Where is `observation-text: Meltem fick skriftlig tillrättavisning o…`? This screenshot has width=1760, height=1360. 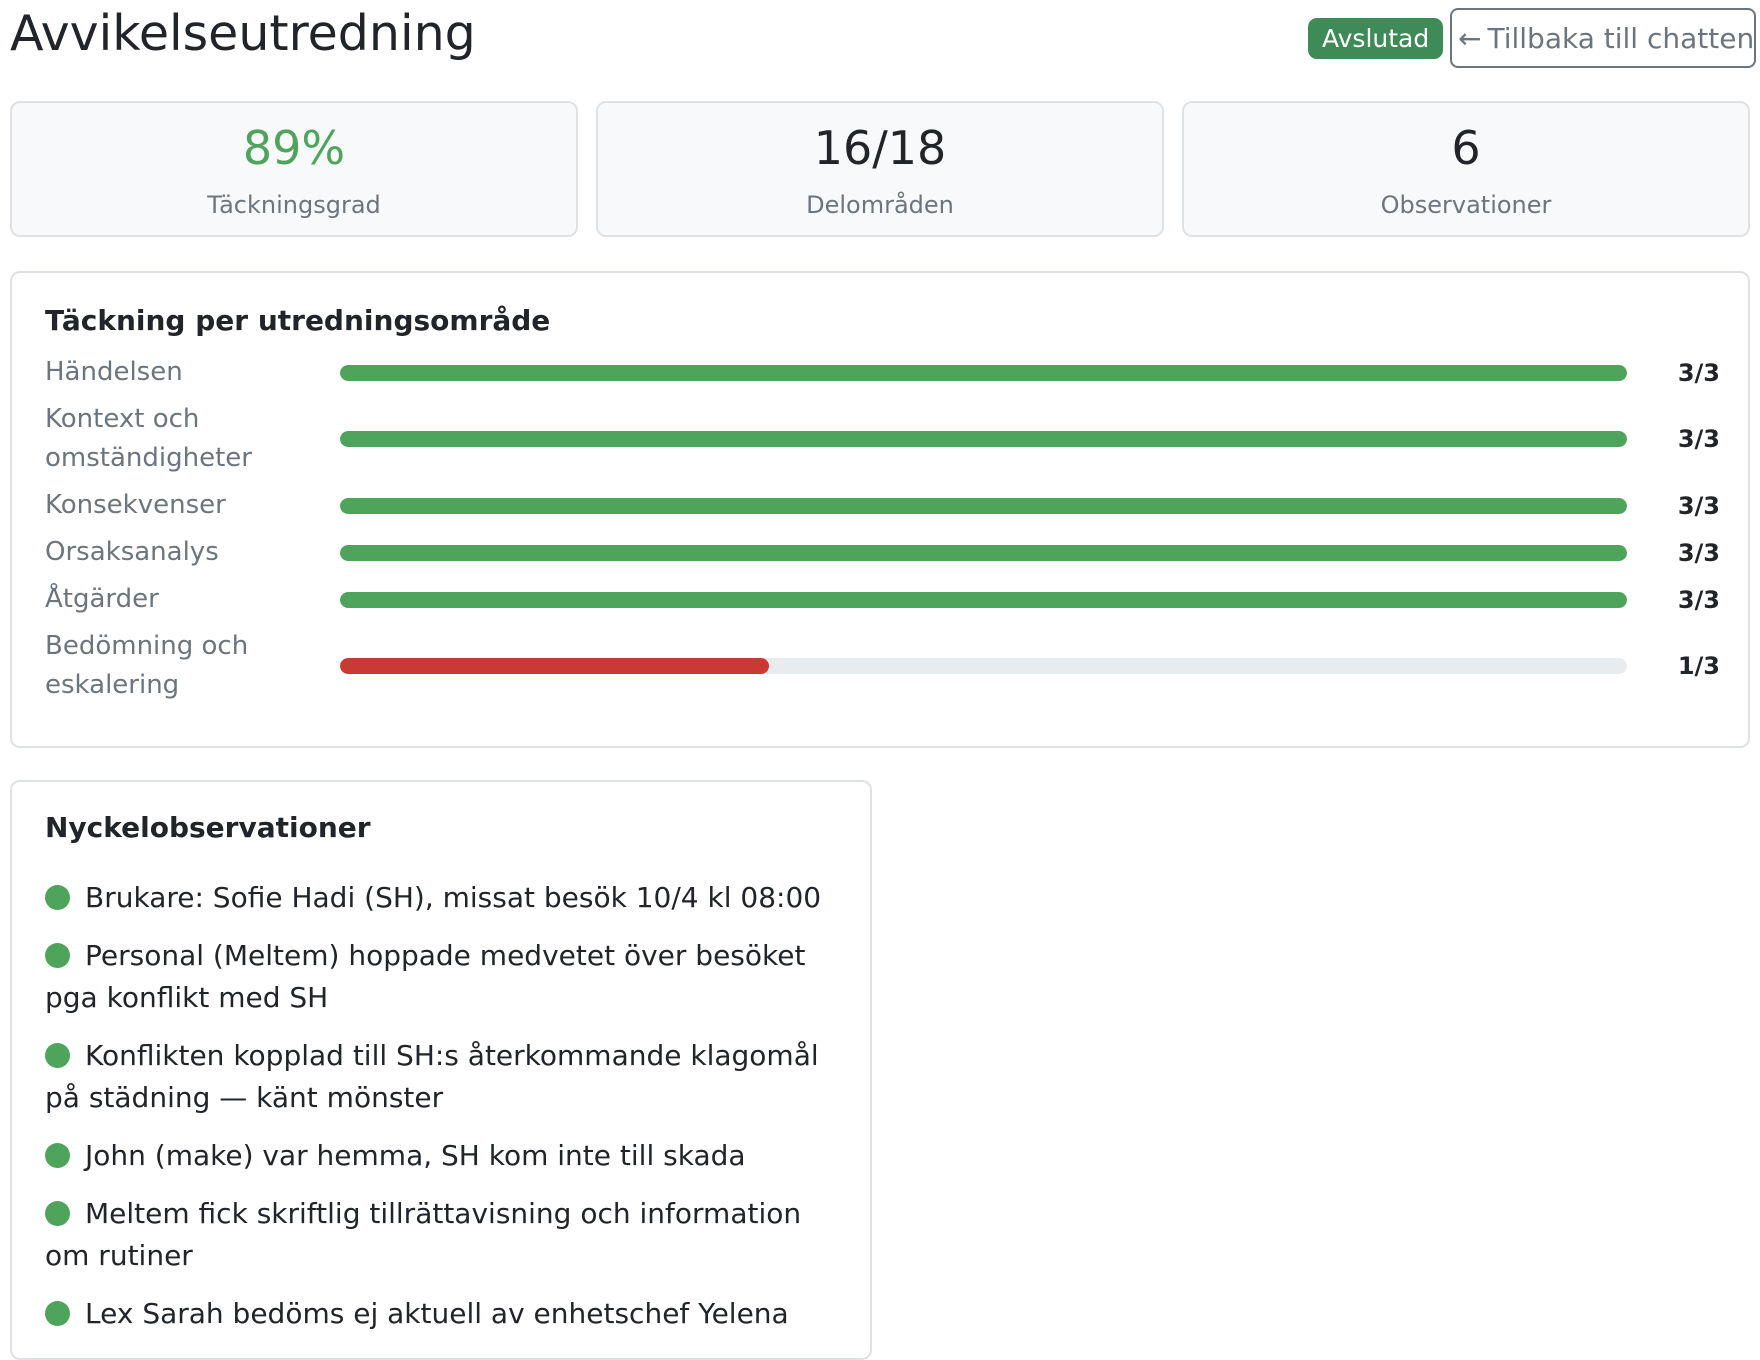 observation-text: Meltem fick skriftlig tillrättavisning o… is located at coordinates (423, 1234).